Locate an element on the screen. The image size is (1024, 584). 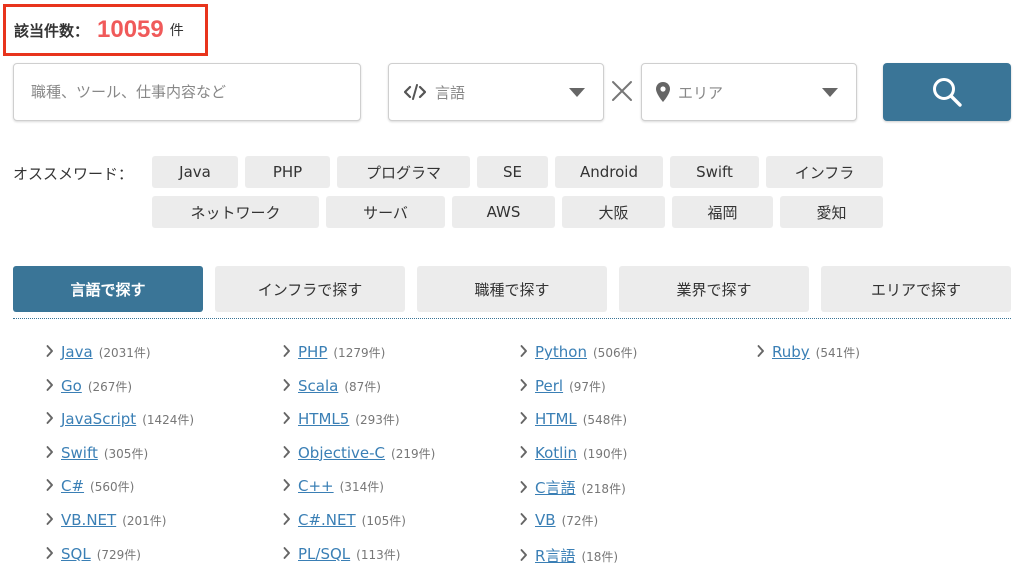
language-link: Objective-C is located at coordinates (341, 453).